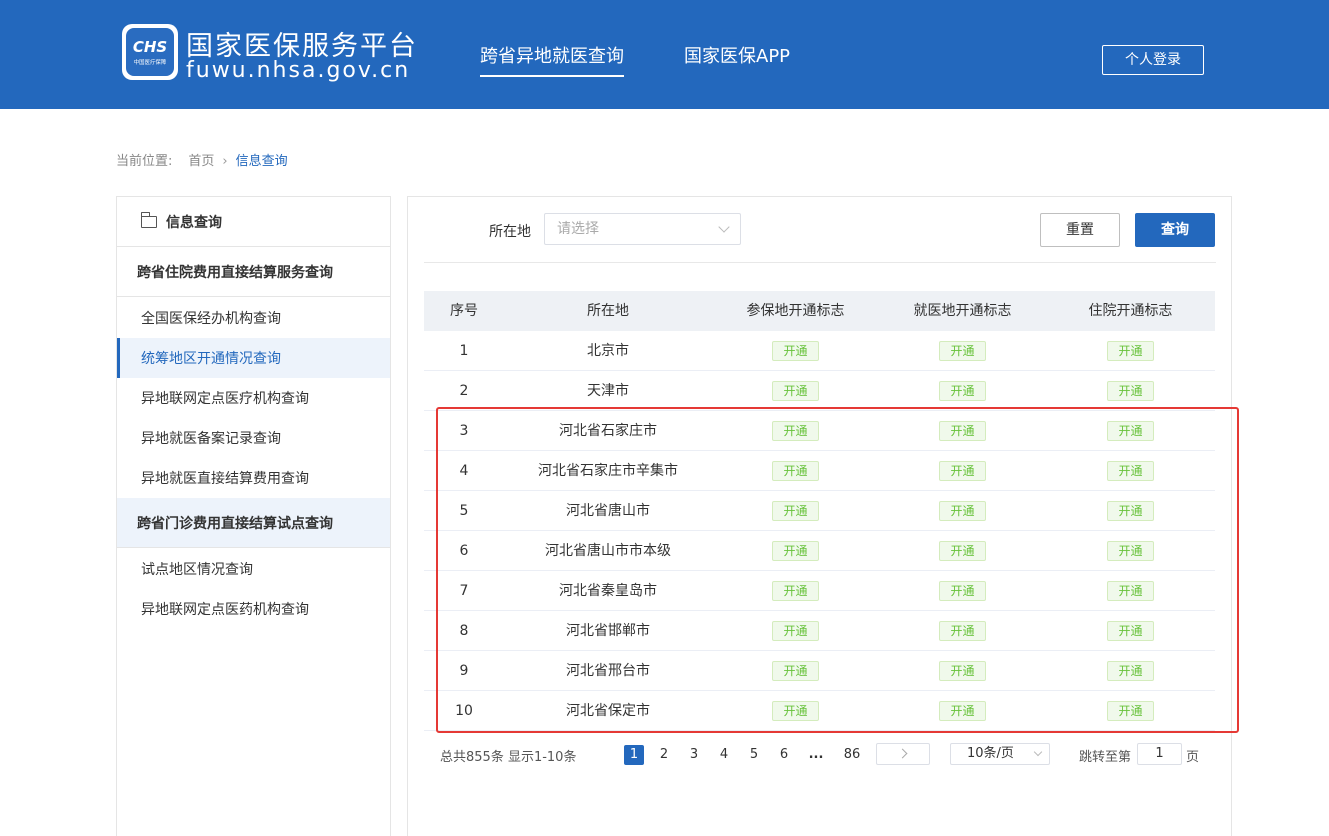  What do you see at coordinates (962, 311) in the screenshot?
I see `header-treatment-flag: 就医地开通标志` at bounding box center [962, 311].